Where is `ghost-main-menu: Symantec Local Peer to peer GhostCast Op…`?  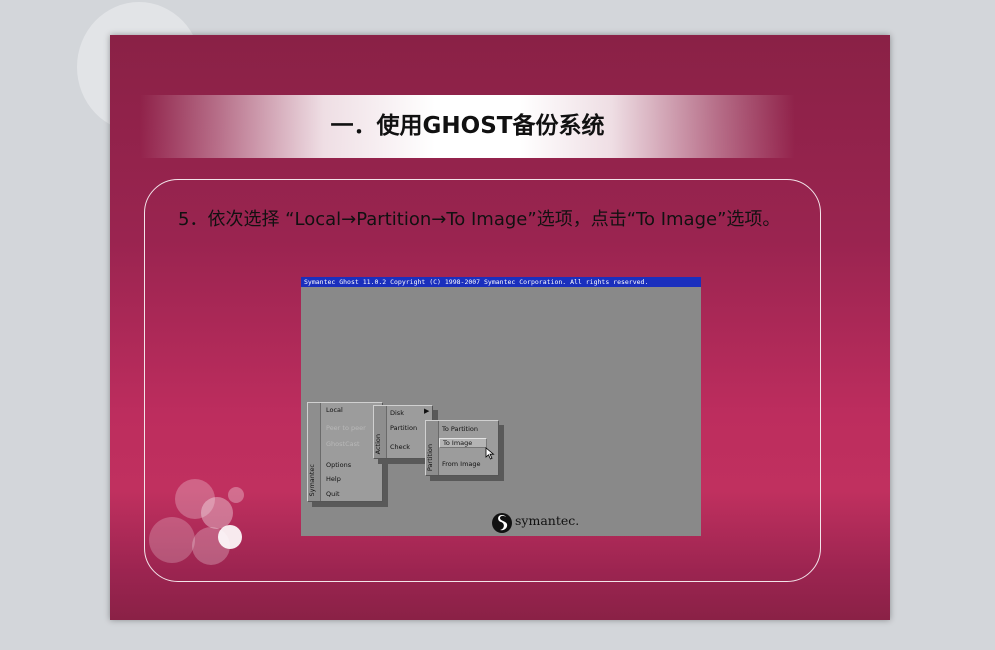 ghost-main-menu: Symantec Local Peer to peer GhostCast Op… is located at coordinates (345, 452).